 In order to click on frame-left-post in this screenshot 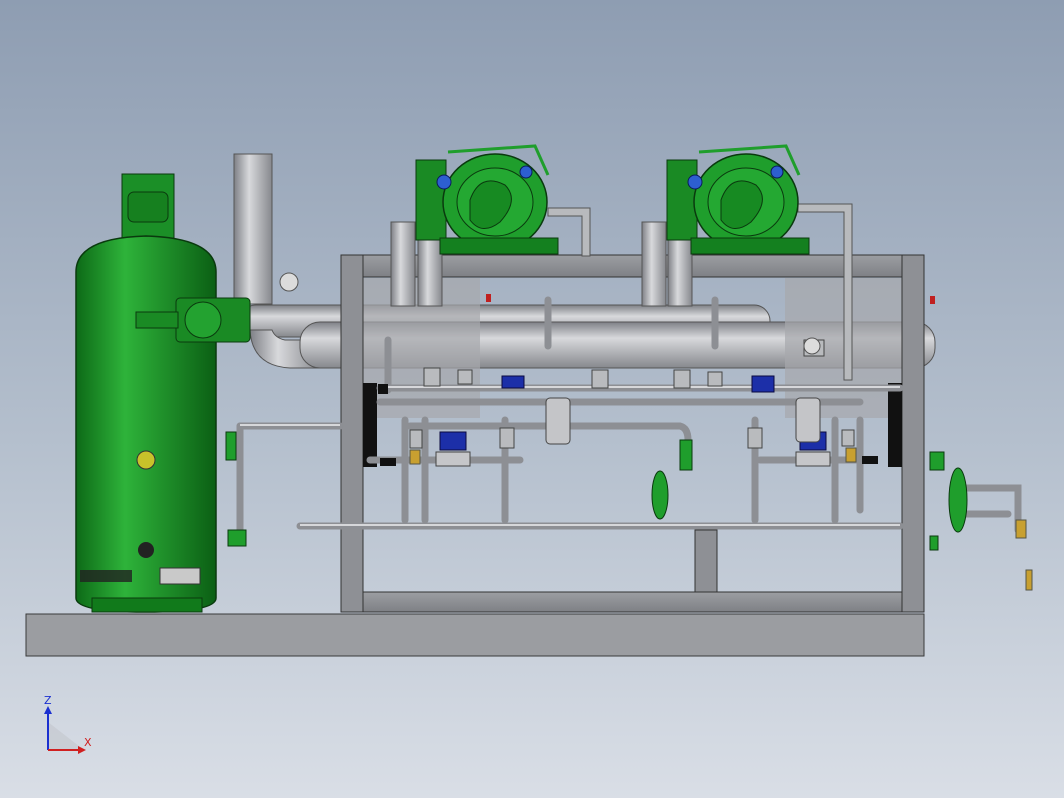, I will do `click(352, 433)`.